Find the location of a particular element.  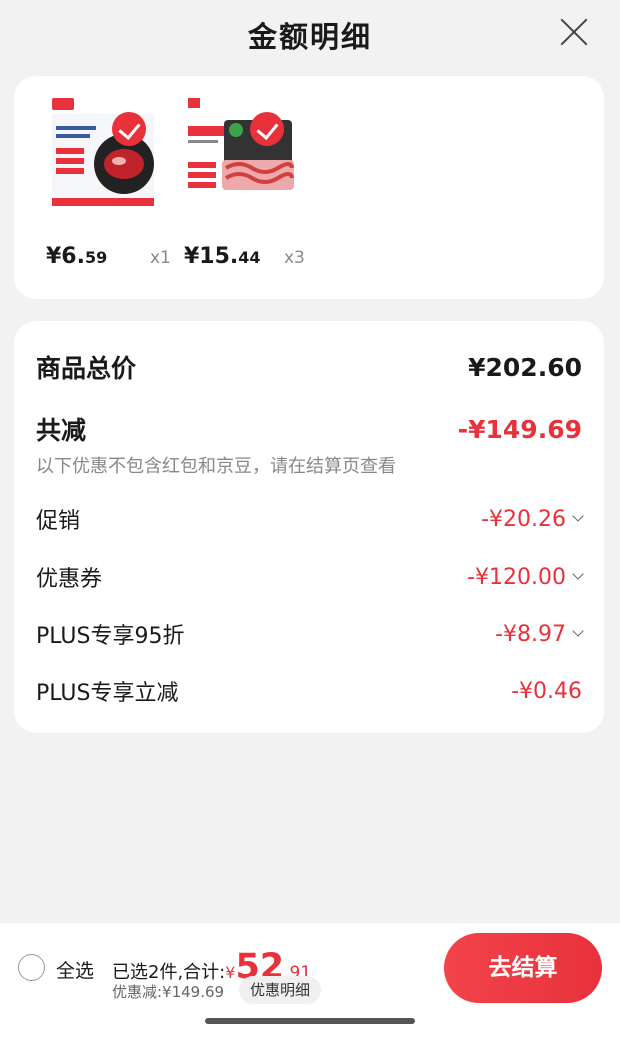

plus-reduce-label: PLUS专享立减 is located at coordinates (107, 693).